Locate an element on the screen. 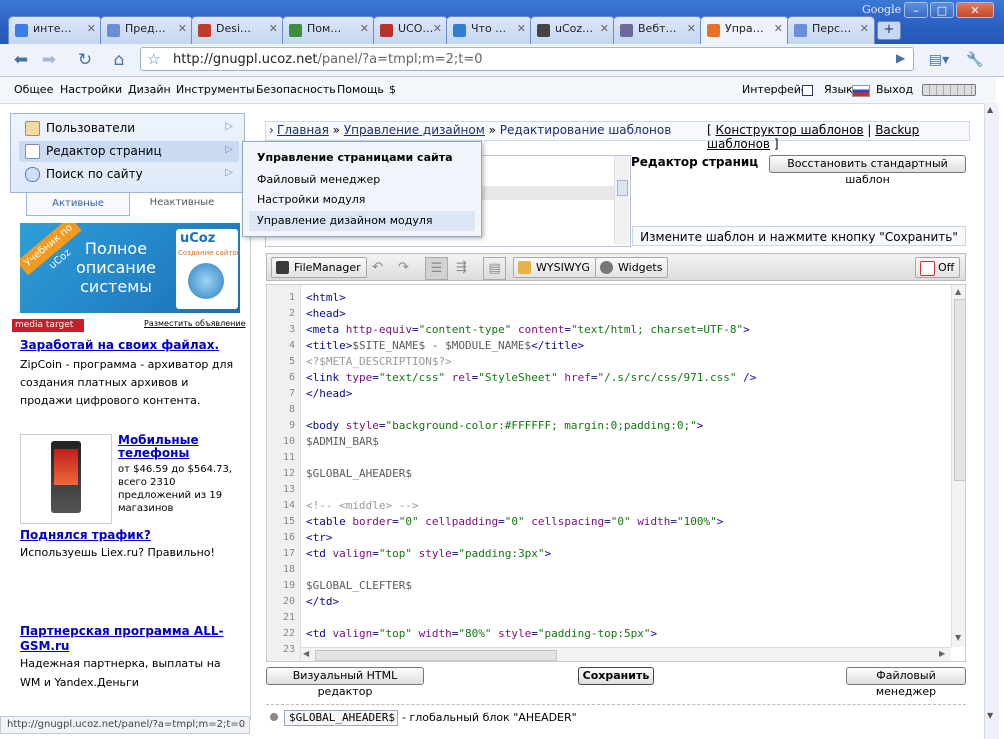 The image size is (1004, 739). wrench-icon: 🔧 is located at coordinates (975, 60).